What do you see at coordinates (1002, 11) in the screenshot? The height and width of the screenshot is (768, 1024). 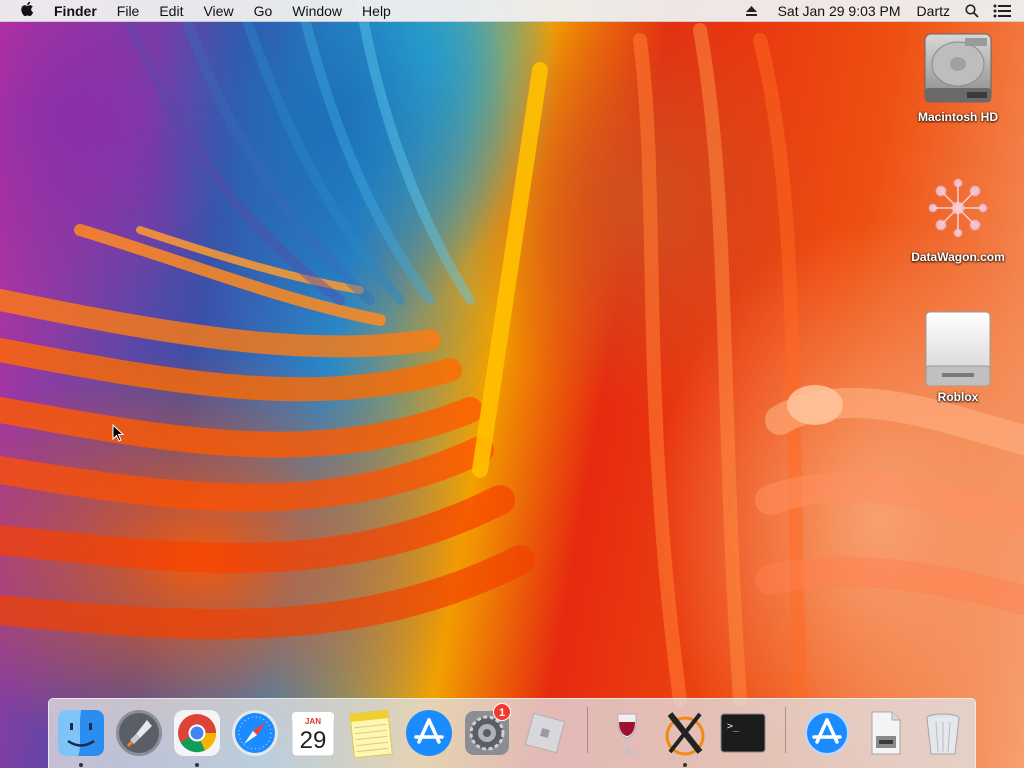 I see `notification-center-icon` at bounding box center [1002, 11].